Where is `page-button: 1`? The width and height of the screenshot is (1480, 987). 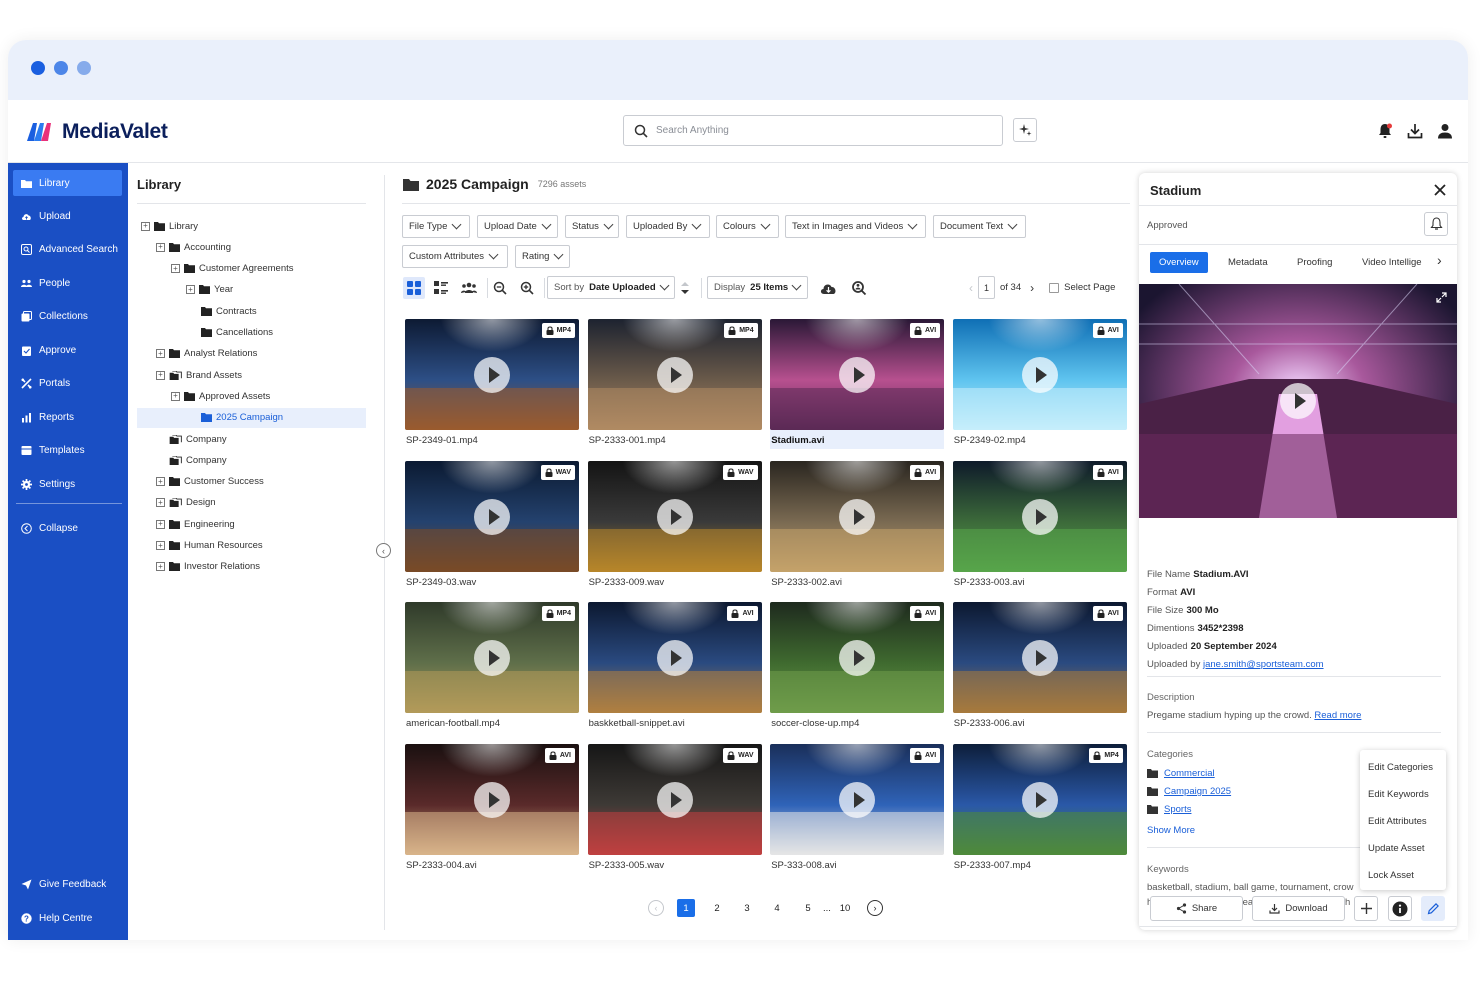 page-button: 1 is located at coordinates (686, 908).